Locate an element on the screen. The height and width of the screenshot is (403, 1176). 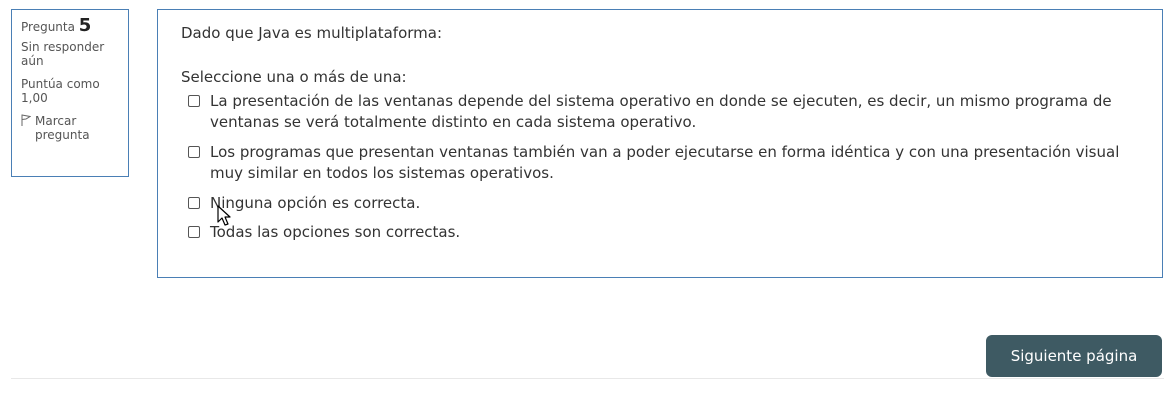
flag-label: Marcar pregunta is located at coordinates (62, 128).